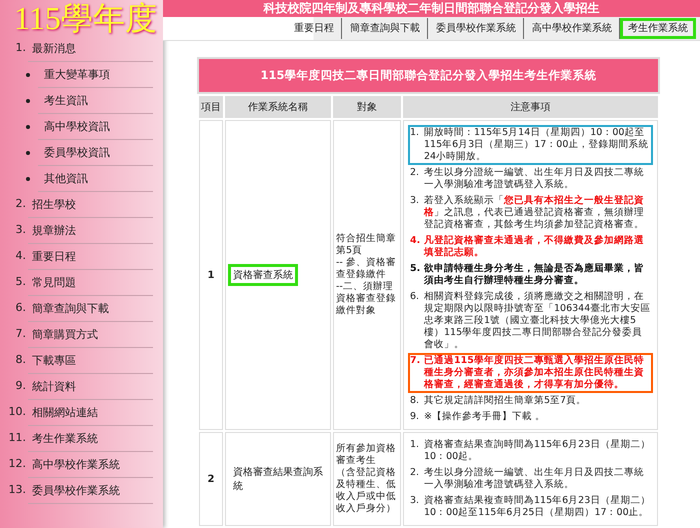 This screenshot has width=700, height=528. What do you see at coordinates (534, 373) in the screenshot?
I see `note-text: 已通過115學年度四技二專甄選入學招生原住民特種生身分審查者，亦須參加本招生原住民特種生資格審查，經審查通過後，才得享有加分優待。` at bounding box center [534, 373].